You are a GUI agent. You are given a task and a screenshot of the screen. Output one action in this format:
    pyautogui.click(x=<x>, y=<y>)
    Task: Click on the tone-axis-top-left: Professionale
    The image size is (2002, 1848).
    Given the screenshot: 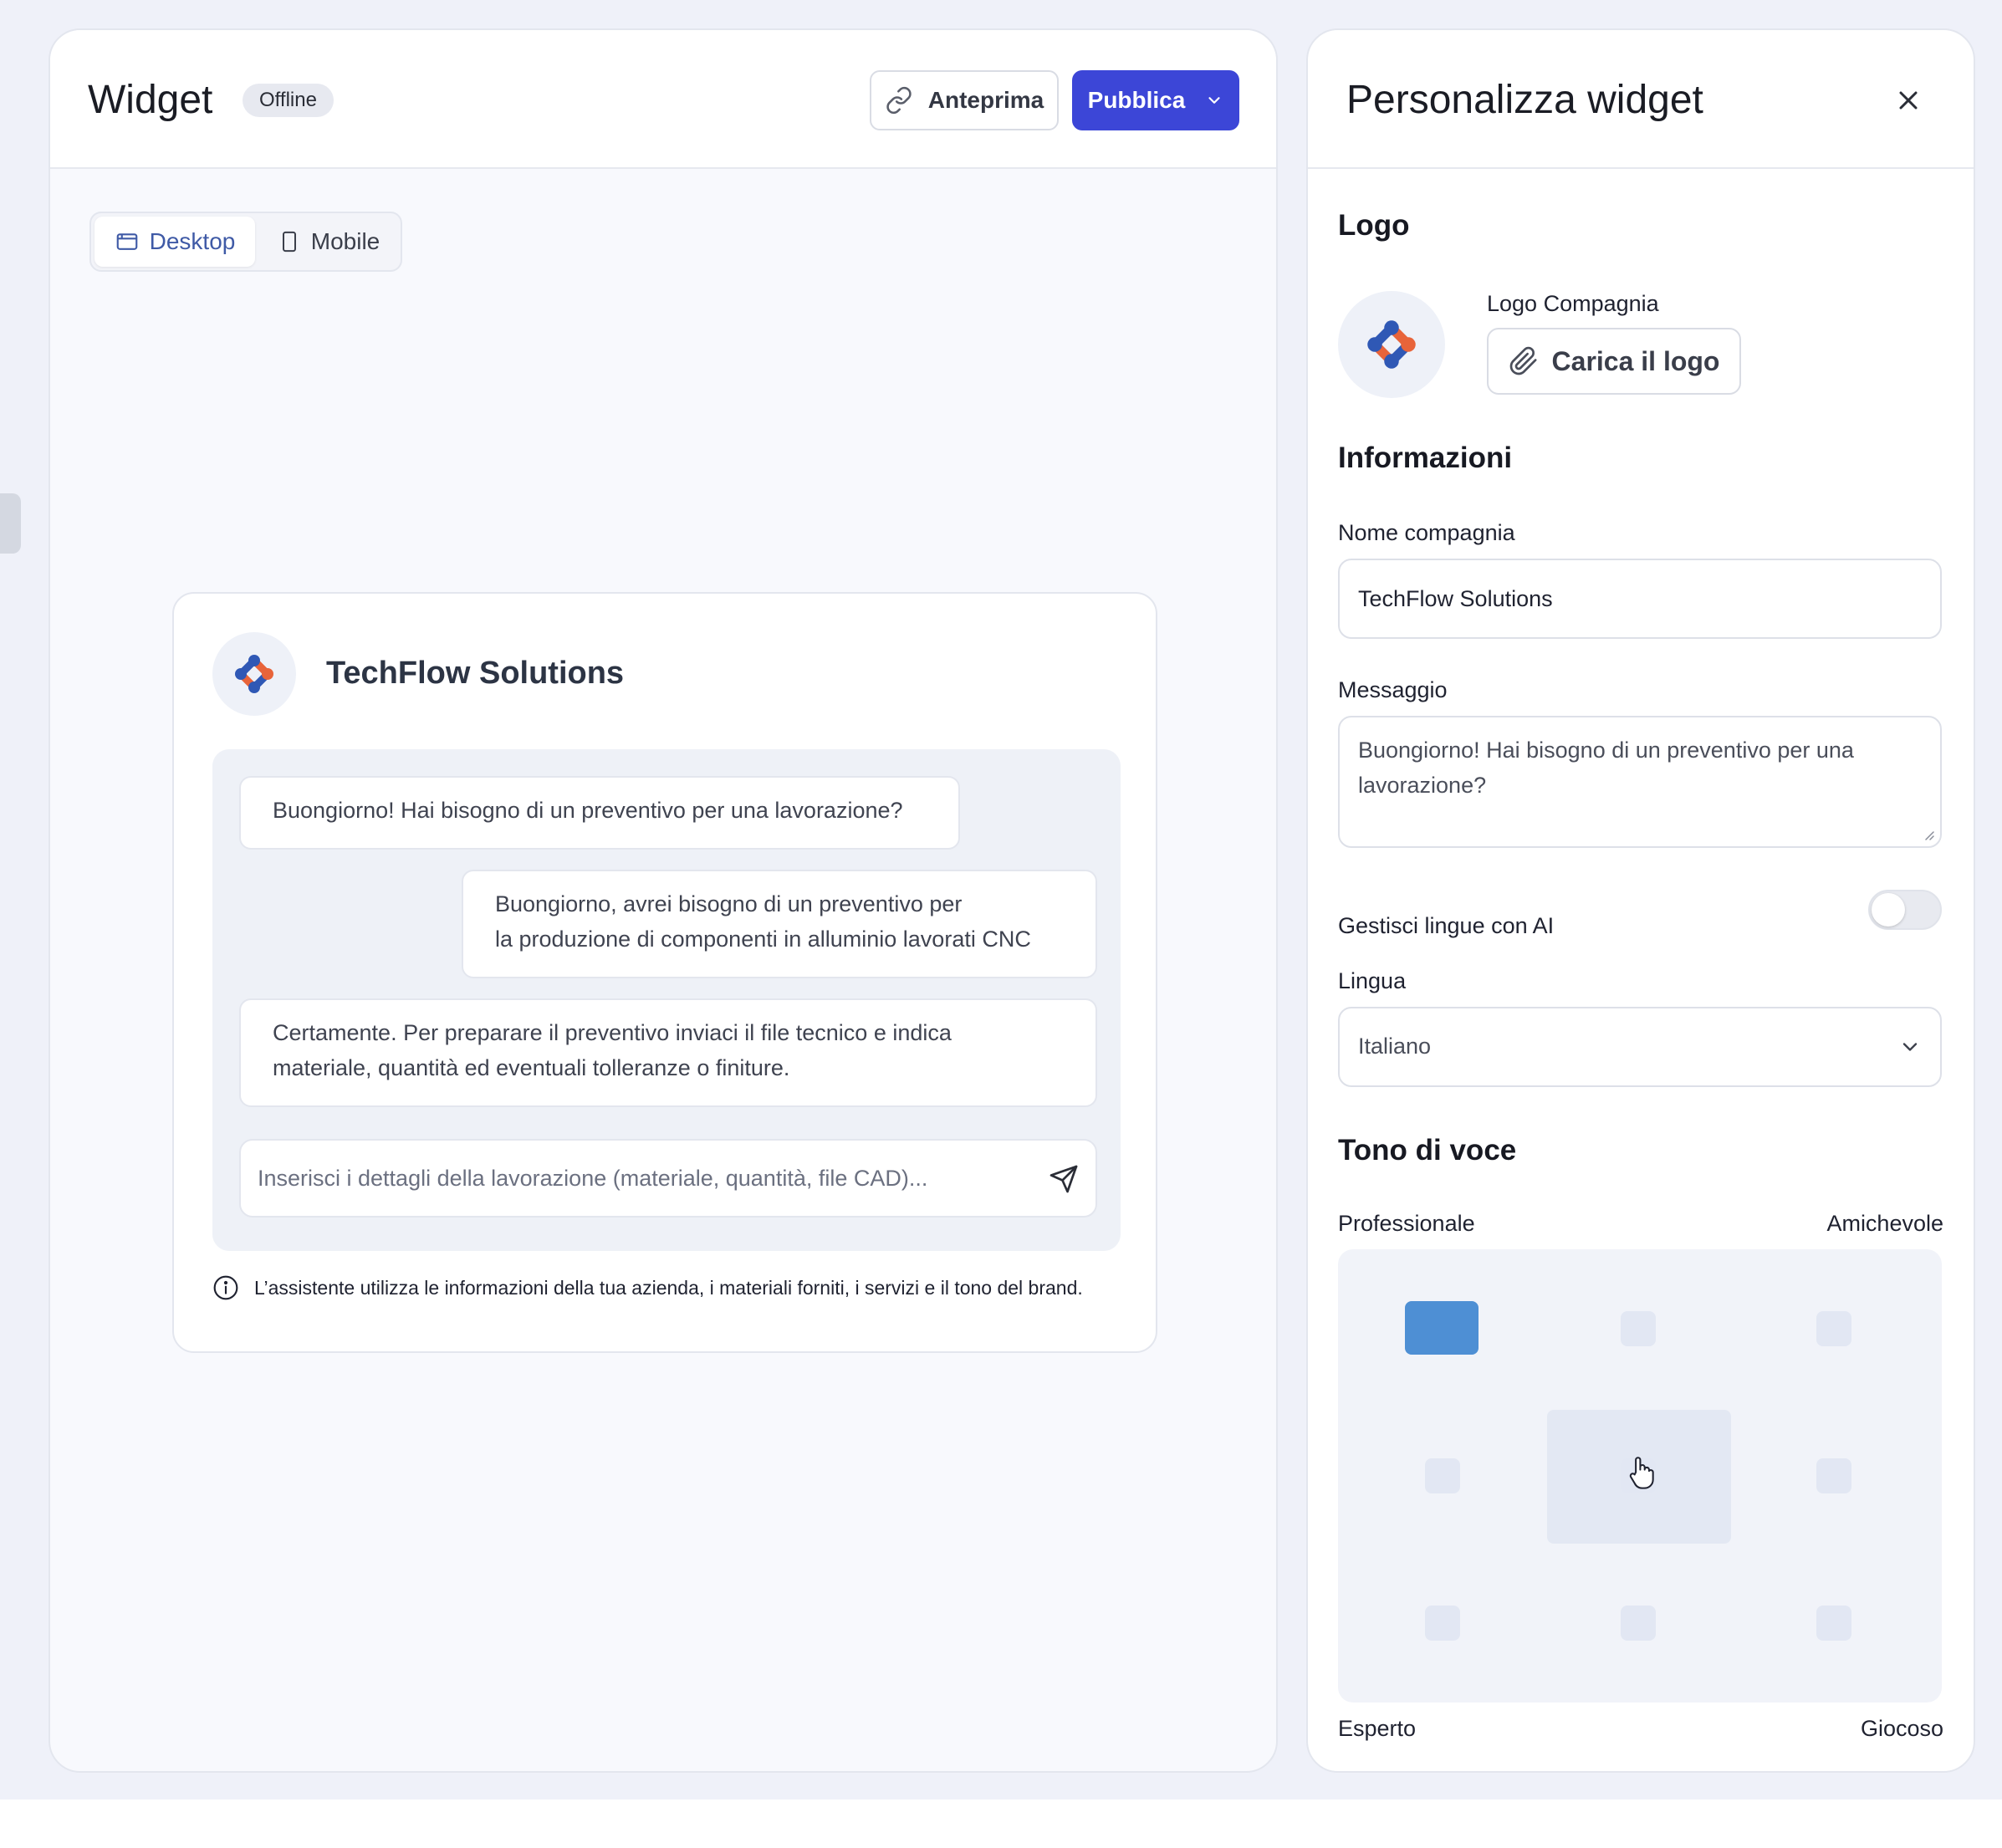 What is the action you would take?
    pyautogui.click(x=1406, y=1223)
    